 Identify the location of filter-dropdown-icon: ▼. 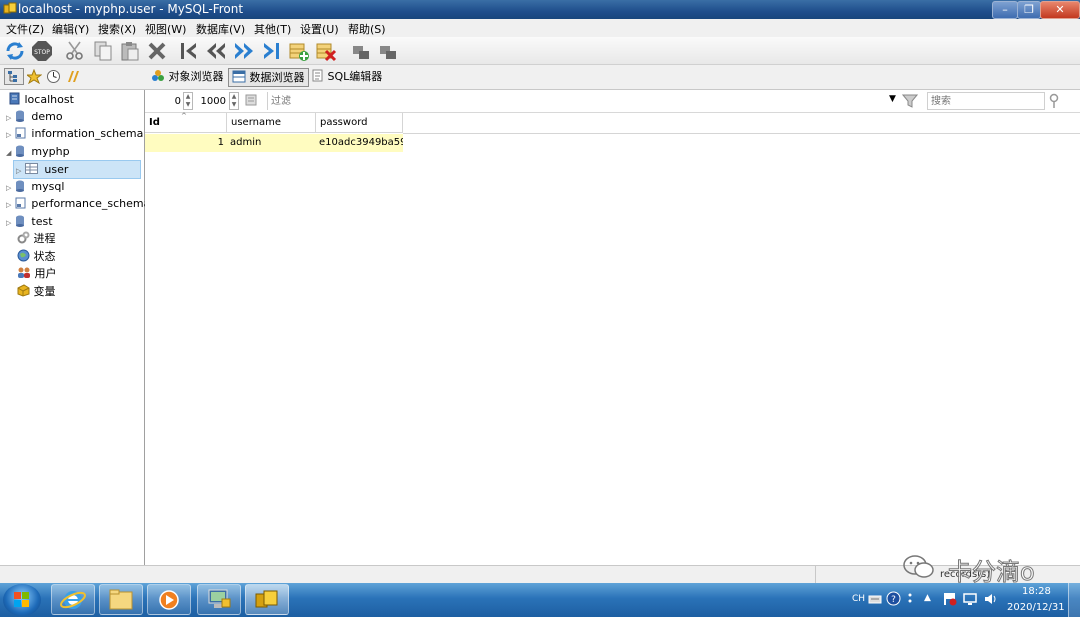
(892, 99).